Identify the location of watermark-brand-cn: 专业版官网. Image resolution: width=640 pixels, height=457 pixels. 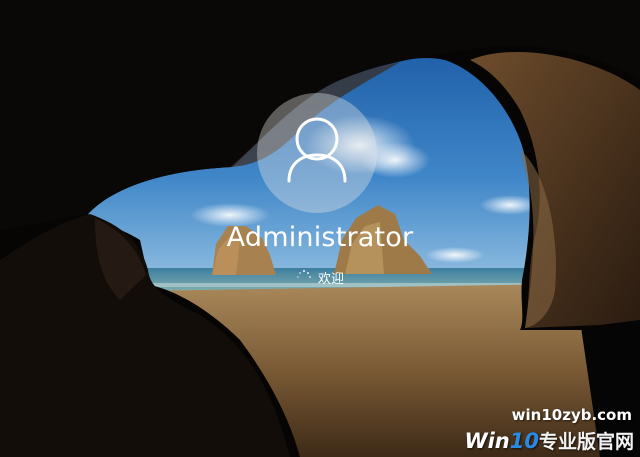
(586, 442).